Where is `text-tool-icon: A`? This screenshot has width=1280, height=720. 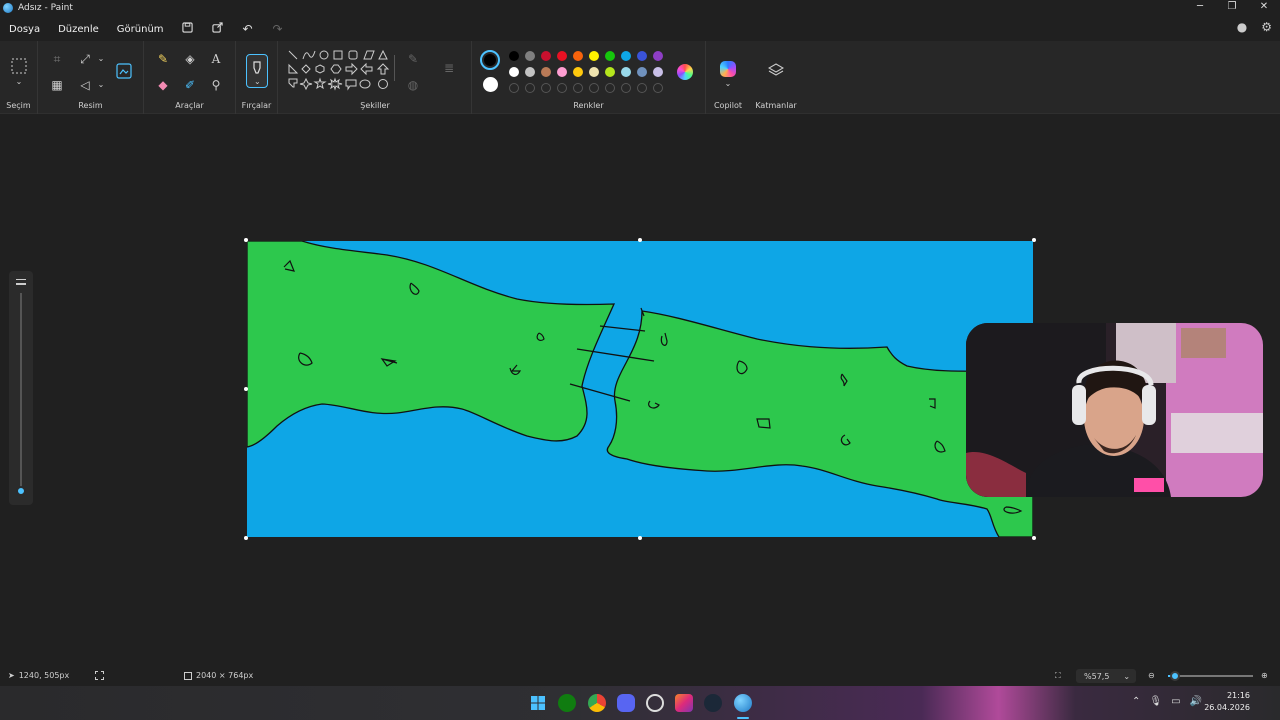 text-tool-icon: A is located at coordinates (216, 59).